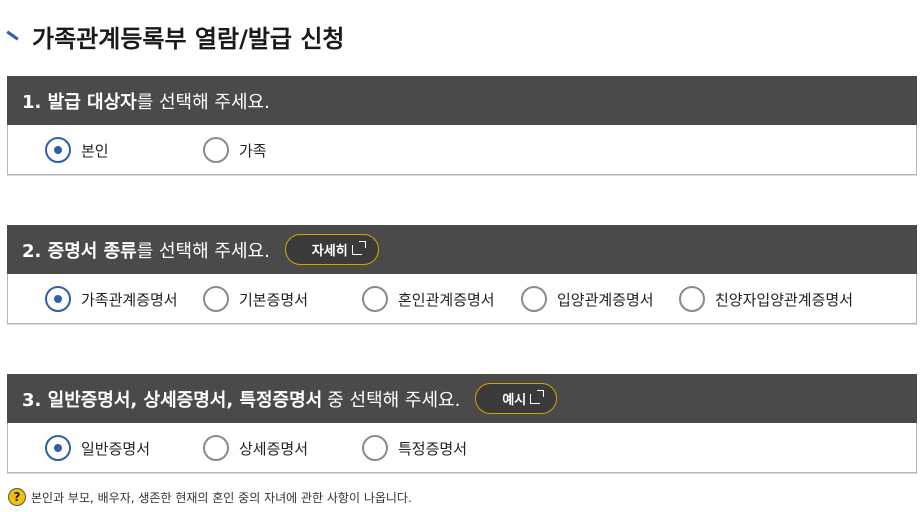 This screenshot has height=512, width=924. Describe the element at coordinates (605, 299) in the screenshot. I see `radio-label: 입양관계증명서` at that location.